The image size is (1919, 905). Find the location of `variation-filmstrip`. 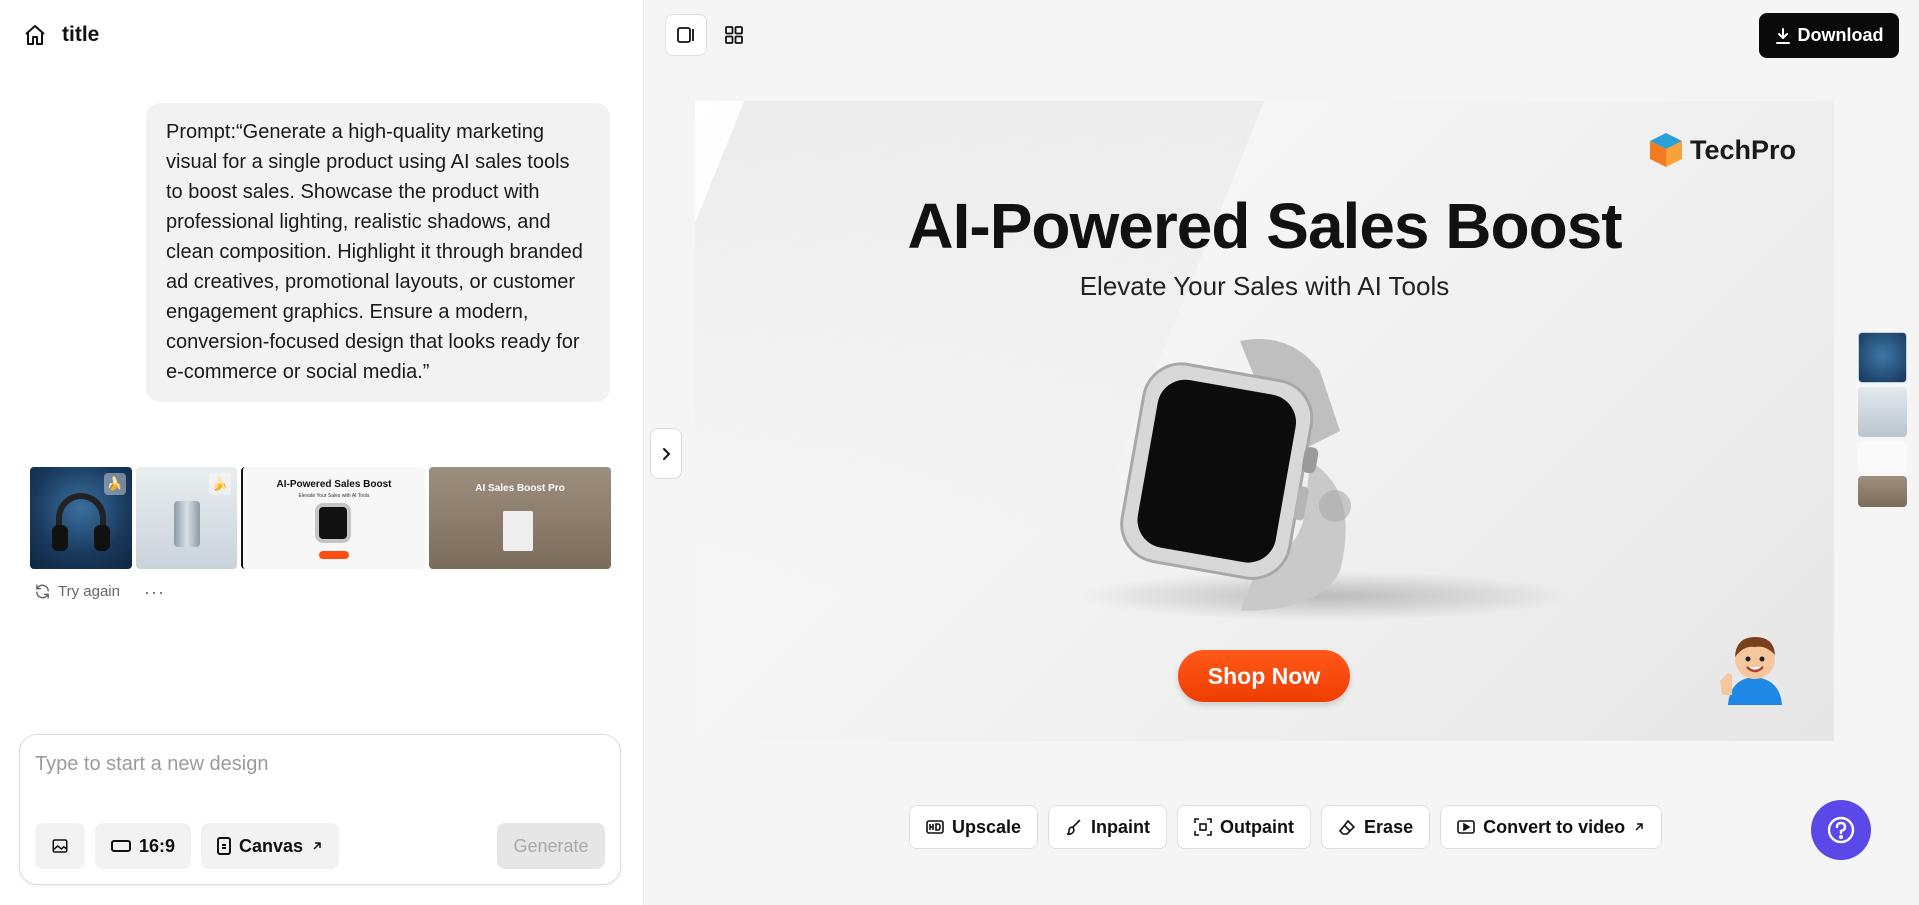

variation-filmstrip is located at coordinates (1882, 419).